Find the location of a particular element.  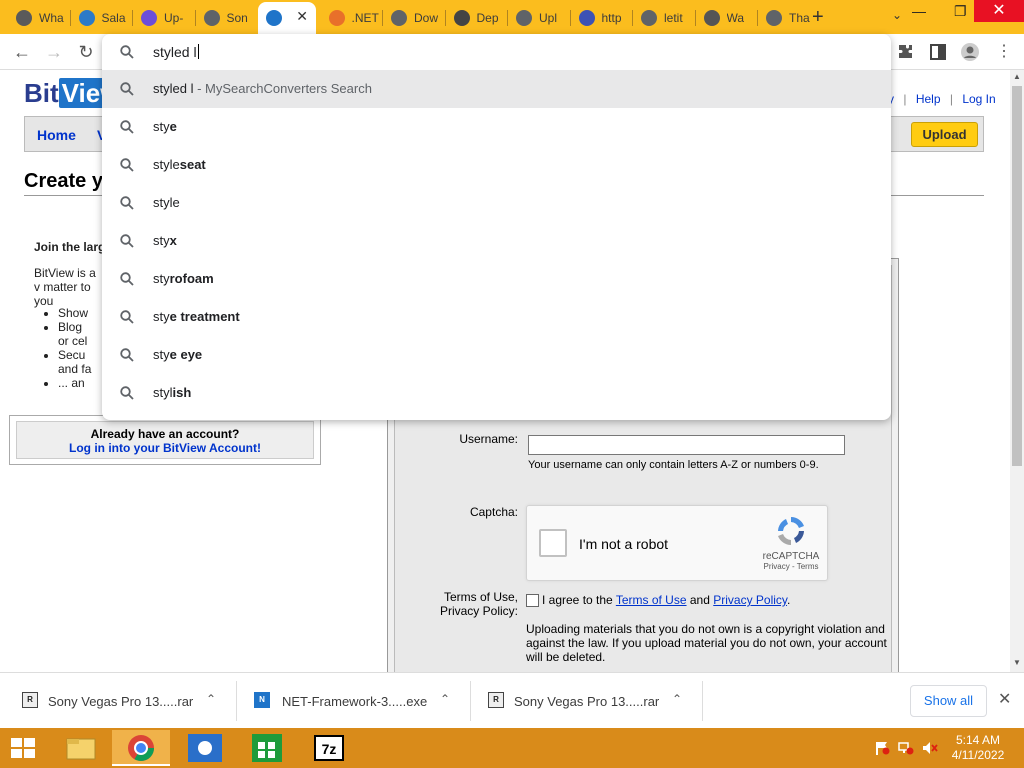

omnibox-suggestion: styled l - MySearchConverters Search is located at coordinates (496, 89).